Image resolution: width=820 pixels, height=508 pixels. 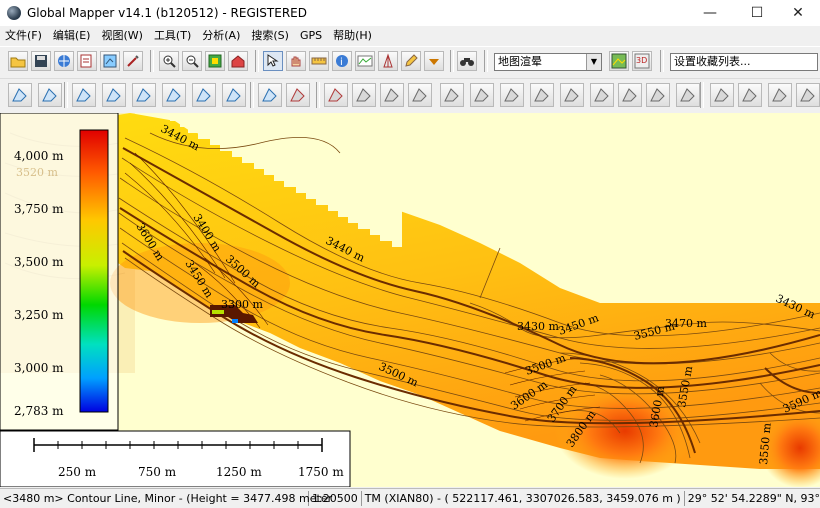 I want to click on folder-icon, so click(x=18, y=62).